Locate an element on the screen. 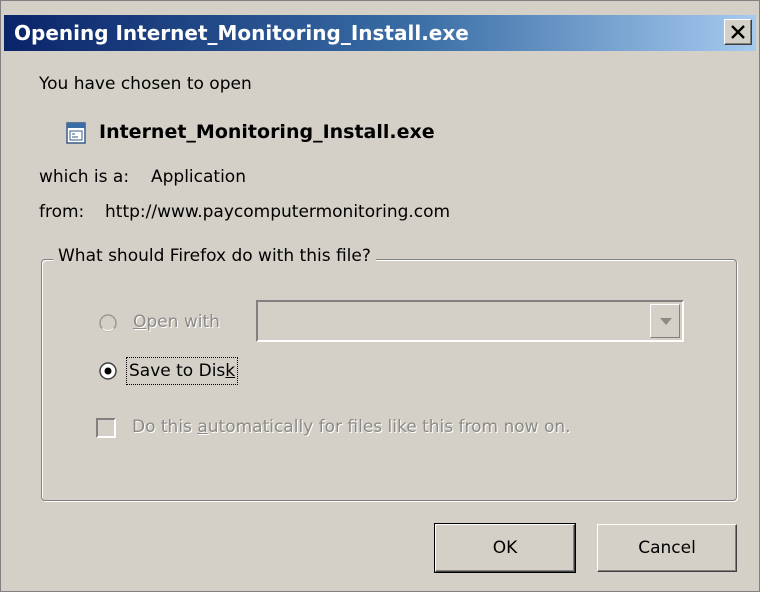 This screenshot has height=592, width=760. auto-action-label-text: Do this is located at coordinates (165, 427).